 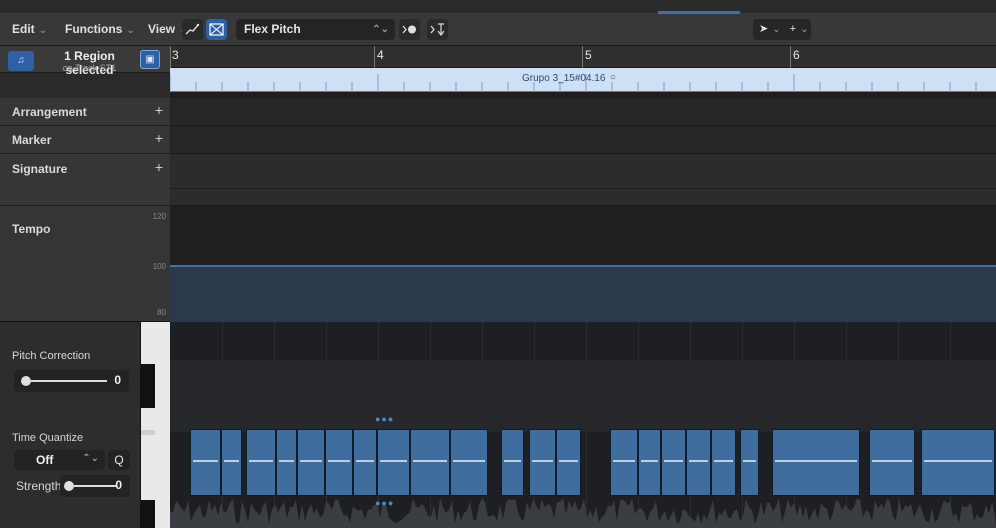 I want to click on functions-menu: Functions ⌄, so click(x=100, y=29).